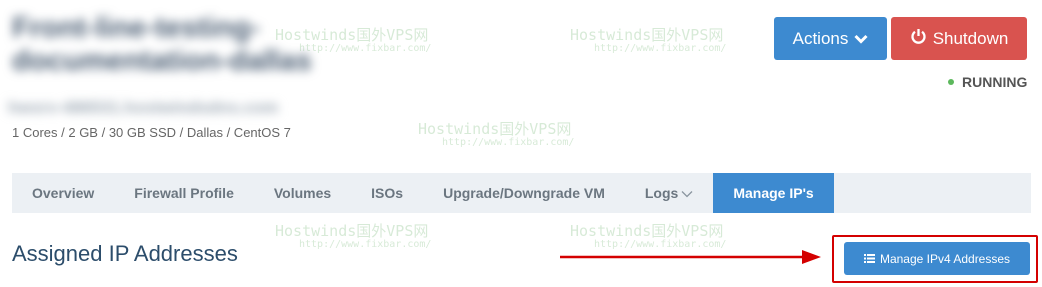  What do you see at coordinates (951, 82) in the screenshot?
I see `status-dot-icon` at bounding box center [951, 82].